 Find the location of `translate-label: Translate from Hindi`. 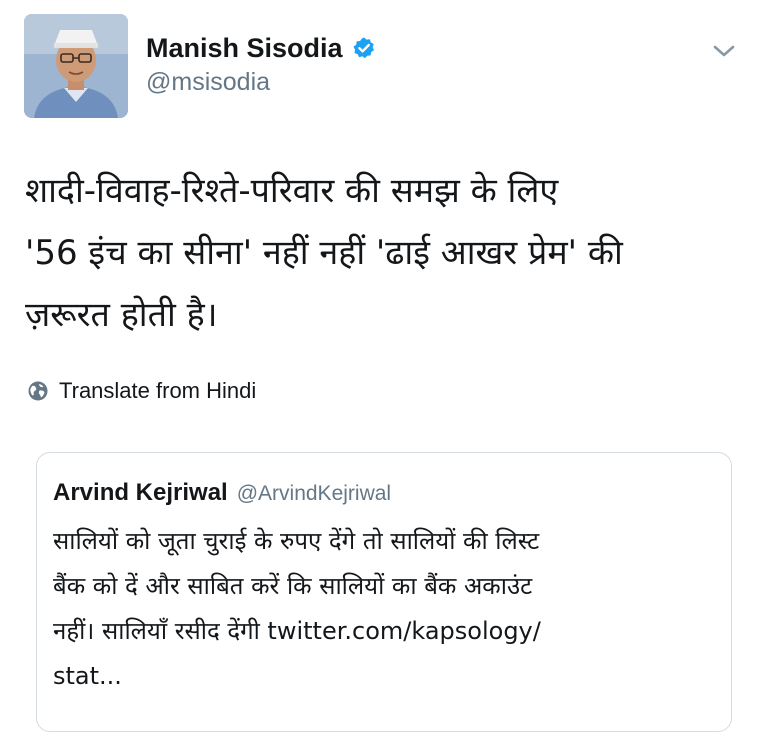

translate-label: Translate from Hindi is located at coordinates (158, 390).